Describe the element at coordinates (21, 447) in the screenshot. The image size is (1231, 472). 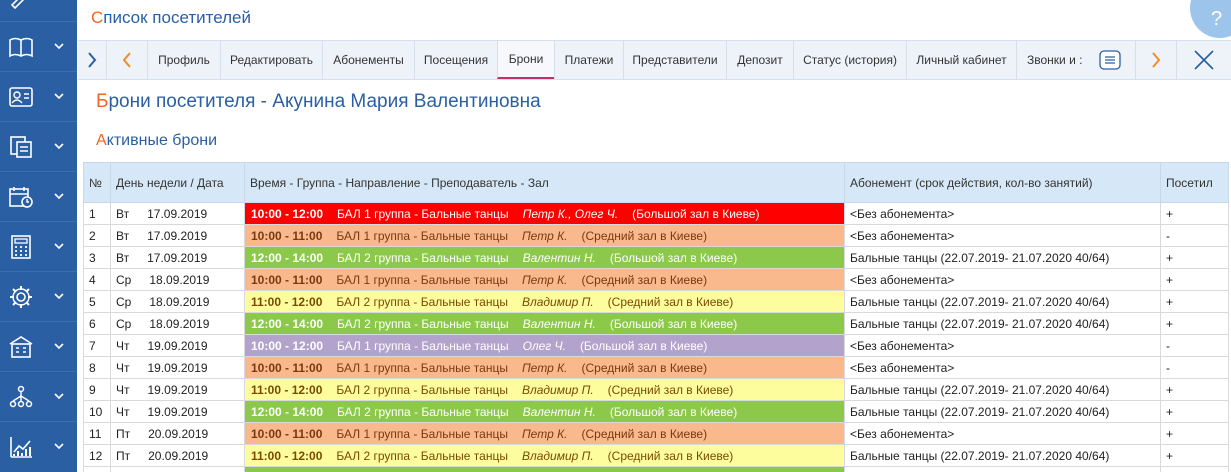
I see `chart-icon` at that location.